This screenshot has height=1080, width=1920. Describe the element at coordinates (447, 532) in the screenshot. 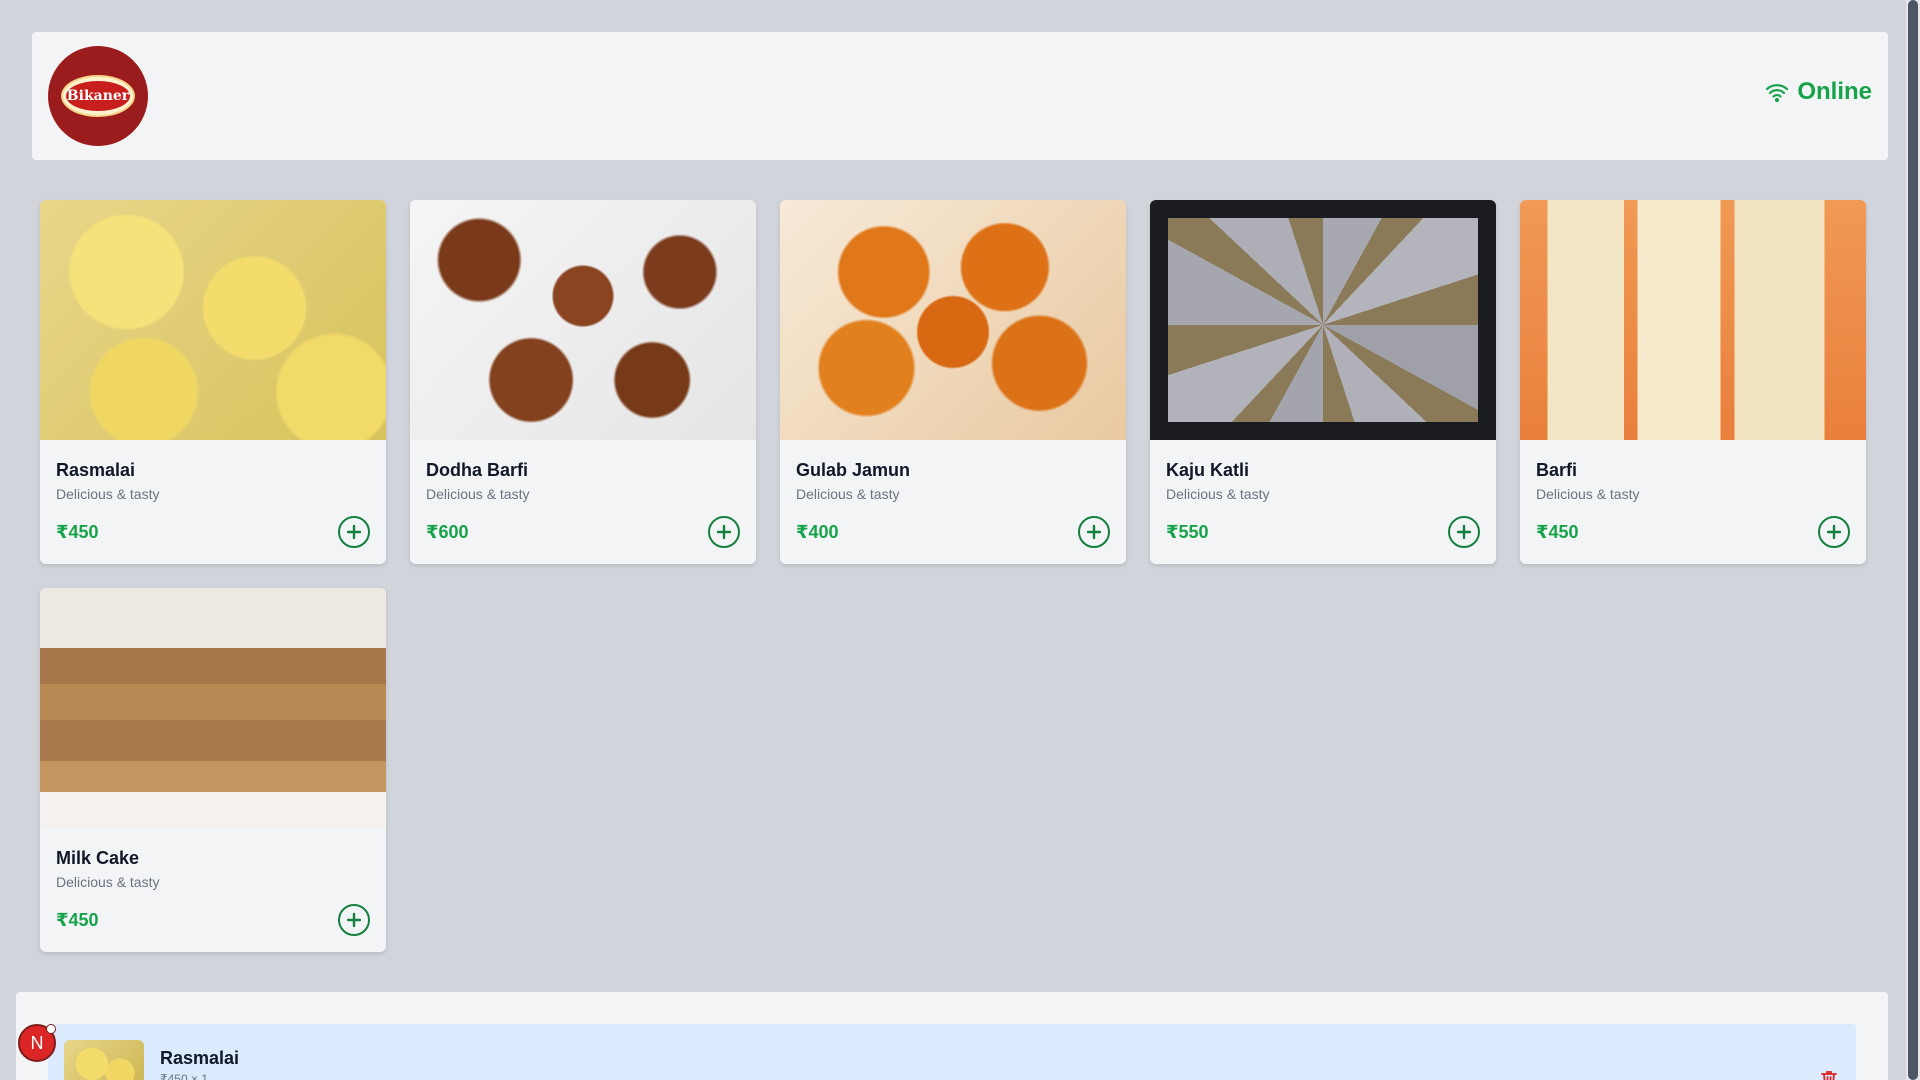

I see `product-price: ₹600` at that location.